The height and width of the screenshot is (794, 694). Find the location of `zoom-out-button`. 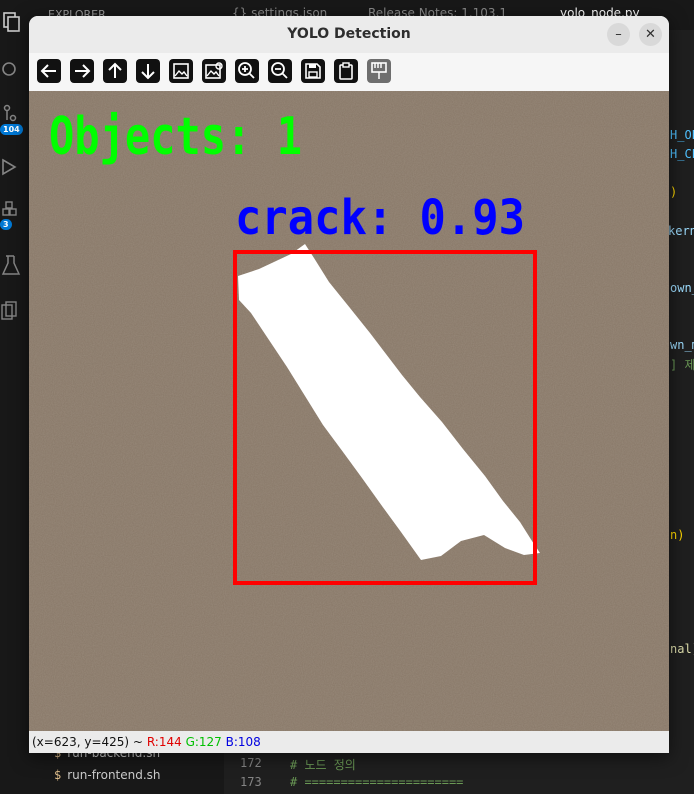

zoom-out-button is located at coordinates (280, 71).